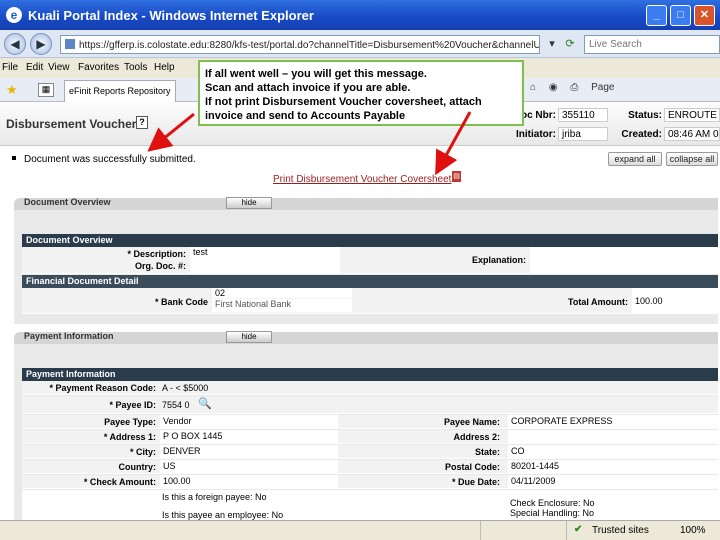 This screenshot has width=720, height=540. Describe the element at coordinates (41, 44) in the screenshot. I see `forward-button: ▶` at that location.